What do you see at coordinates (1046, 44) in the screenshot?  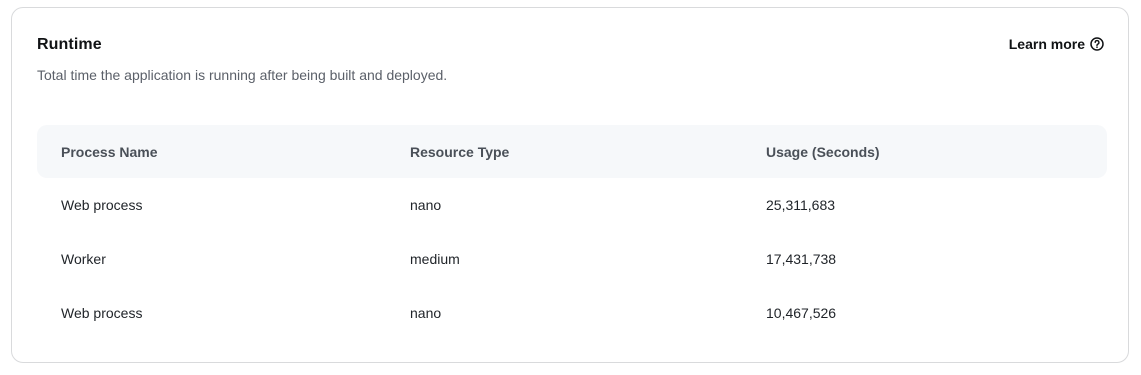 I see `learn-more-label: Learn more` at bounding box center [1046, 44].